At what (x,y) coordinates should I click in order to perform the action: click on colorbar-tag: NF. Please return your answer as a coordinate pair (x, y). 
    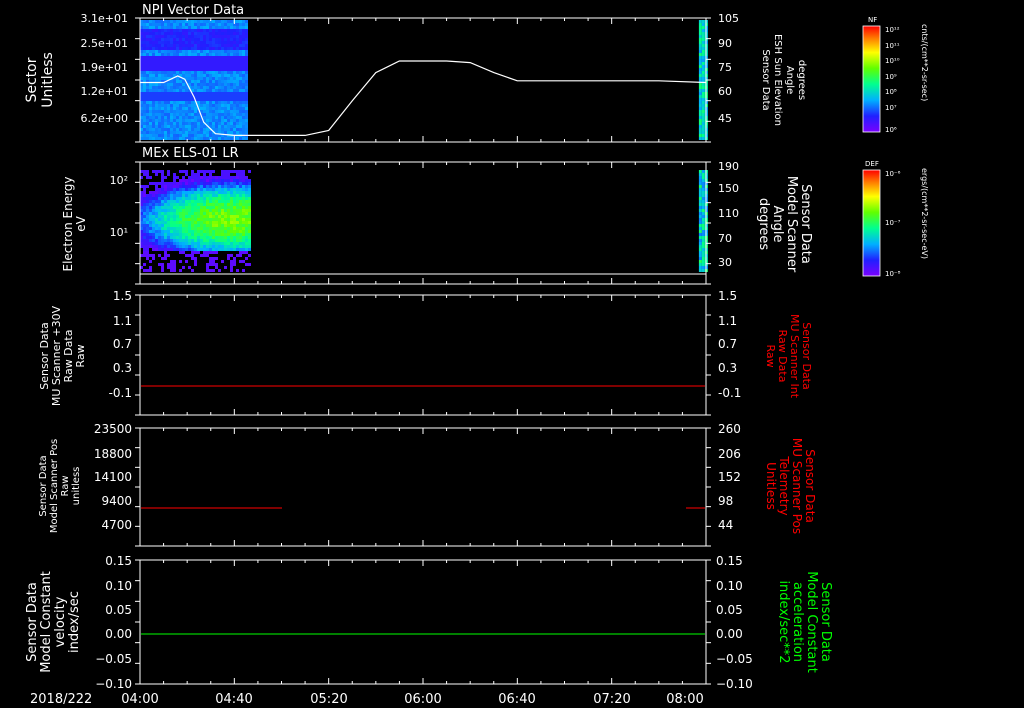
    Looking at the image, I should click on (872, 20).